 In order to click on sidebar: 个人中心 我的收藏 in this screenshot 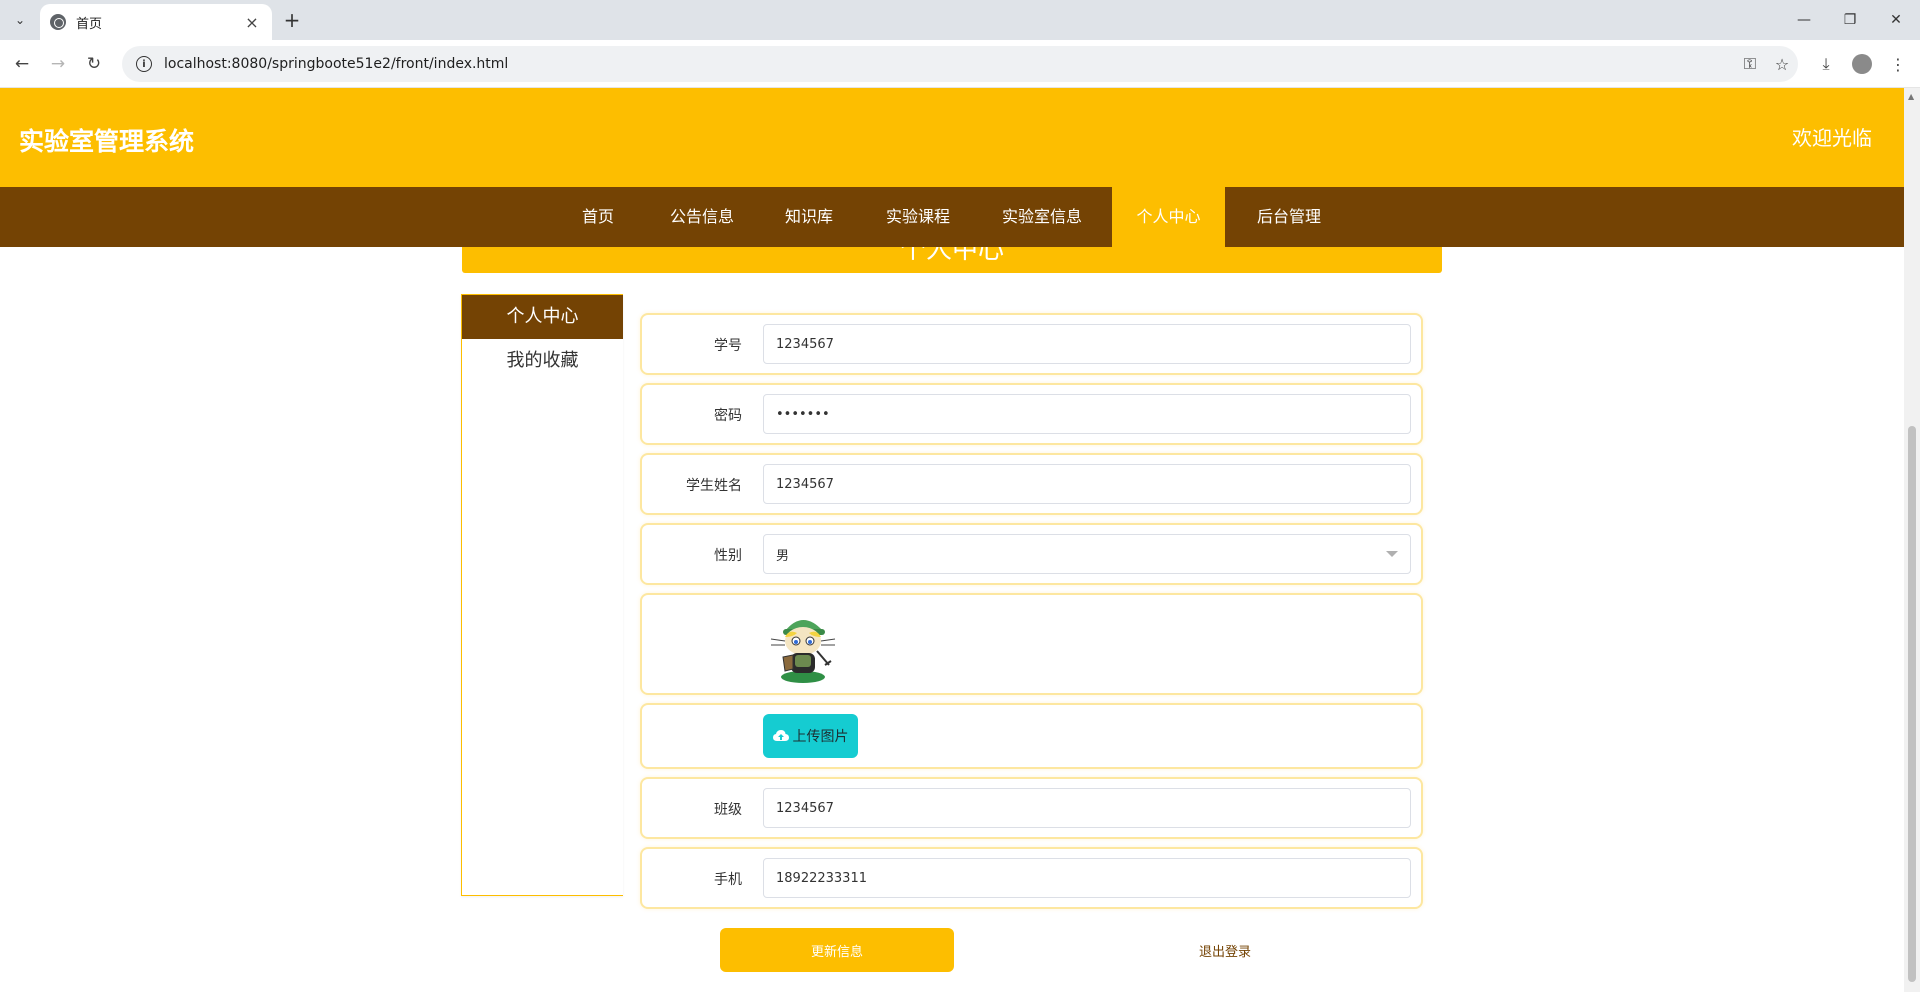, I will do `click(542, 595)`.